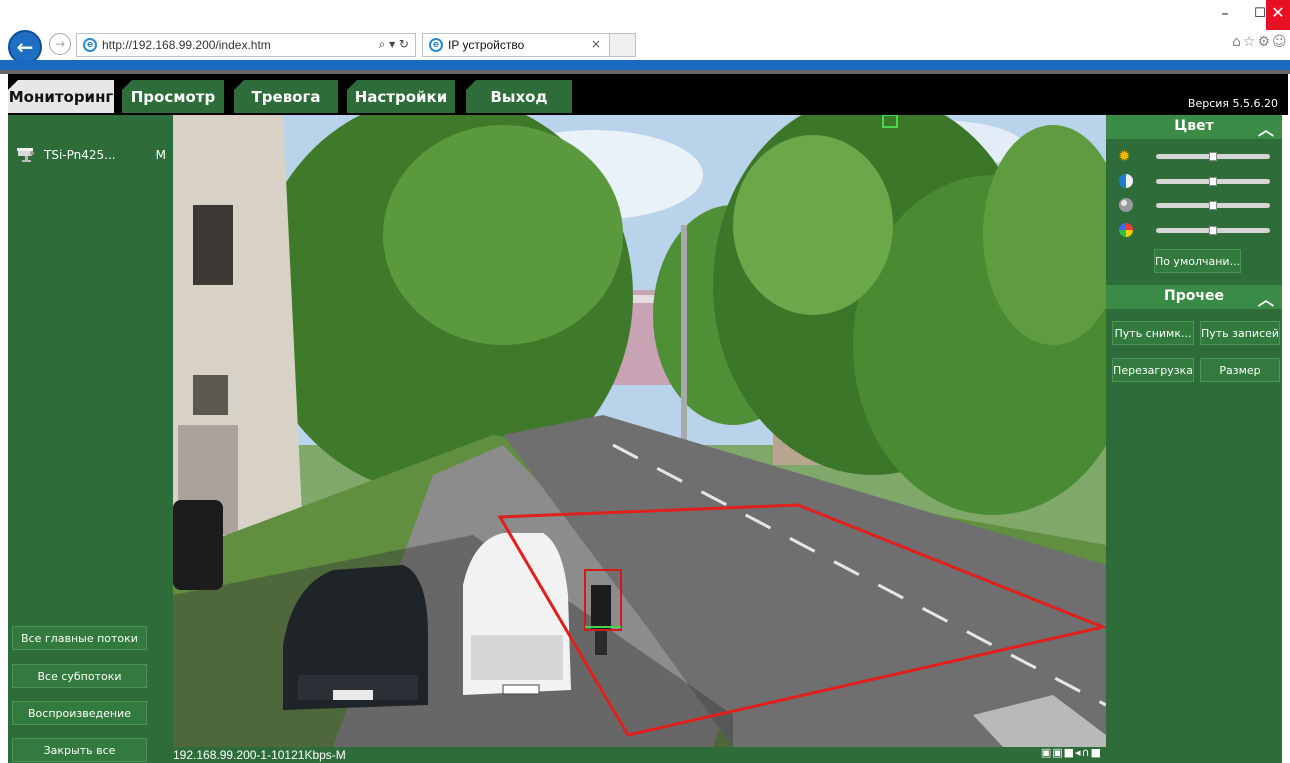 Image resolution: width=1290 pixels, height=763 pixels. Describe the element at coordinates (259, 755) in the screenshot. I see `stream-info-text: 192.168.99.200-1-10121Kbps-M` at that location.